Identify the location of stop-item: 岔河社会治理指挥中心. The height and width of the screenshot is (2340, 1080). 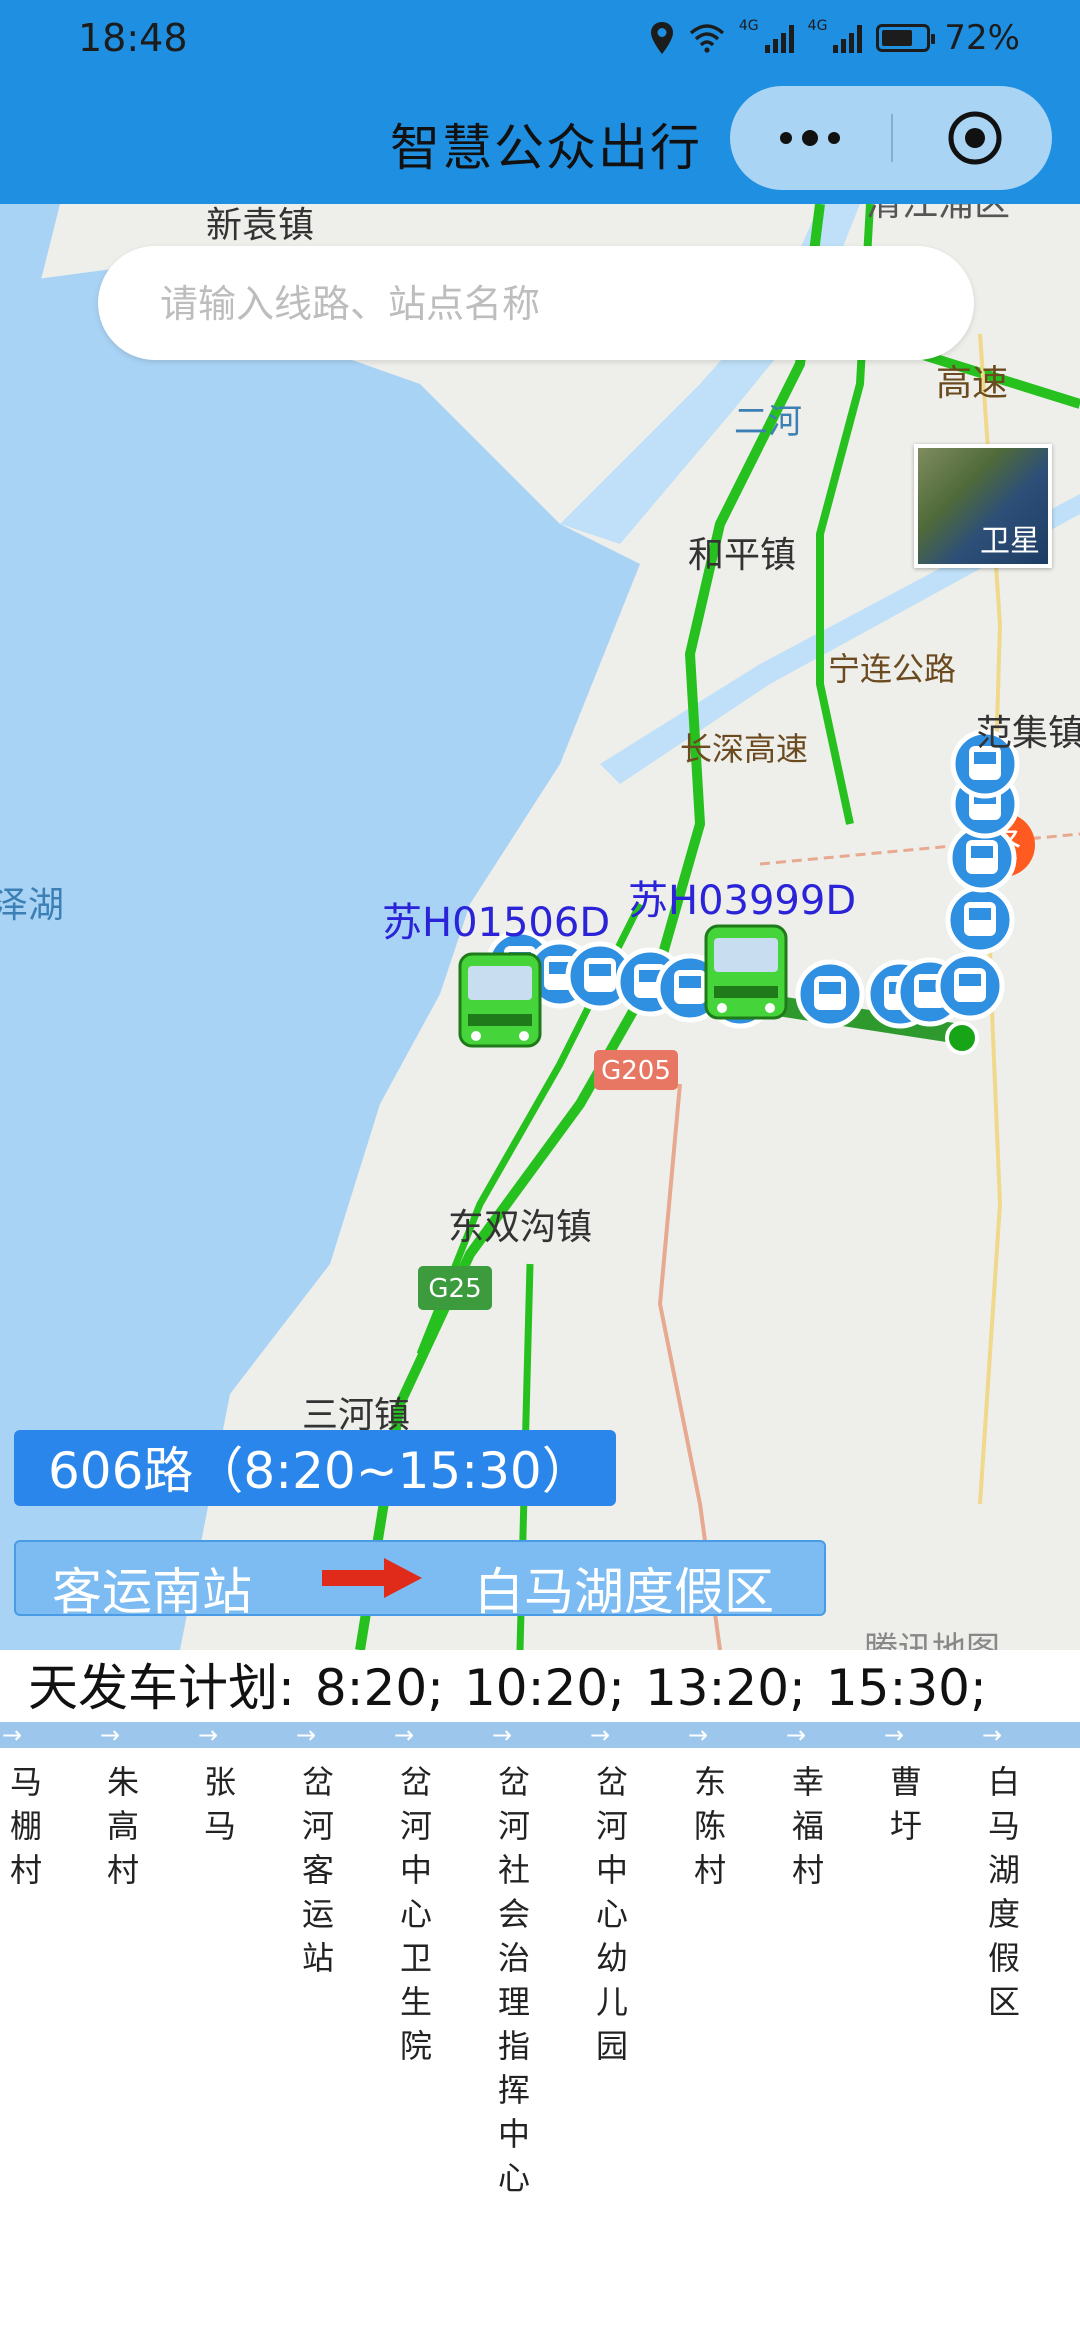
(514, 1980).